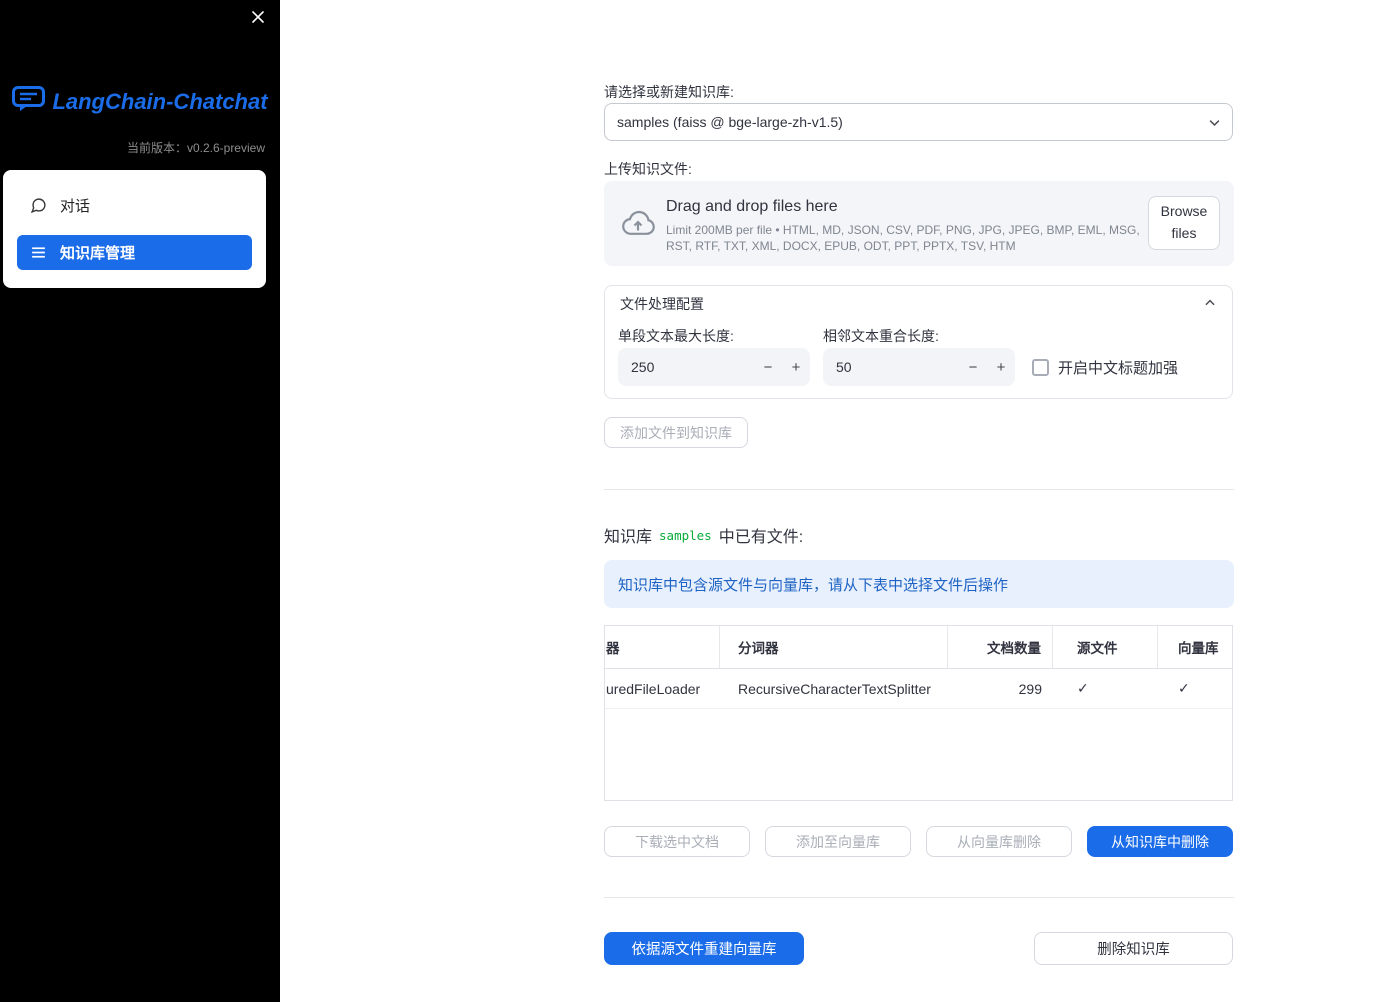  What do you see at coordinates (1184, 223) in the screenshot?
I see `browse-files-button: Browse files` at bounding box center [1184, 223].